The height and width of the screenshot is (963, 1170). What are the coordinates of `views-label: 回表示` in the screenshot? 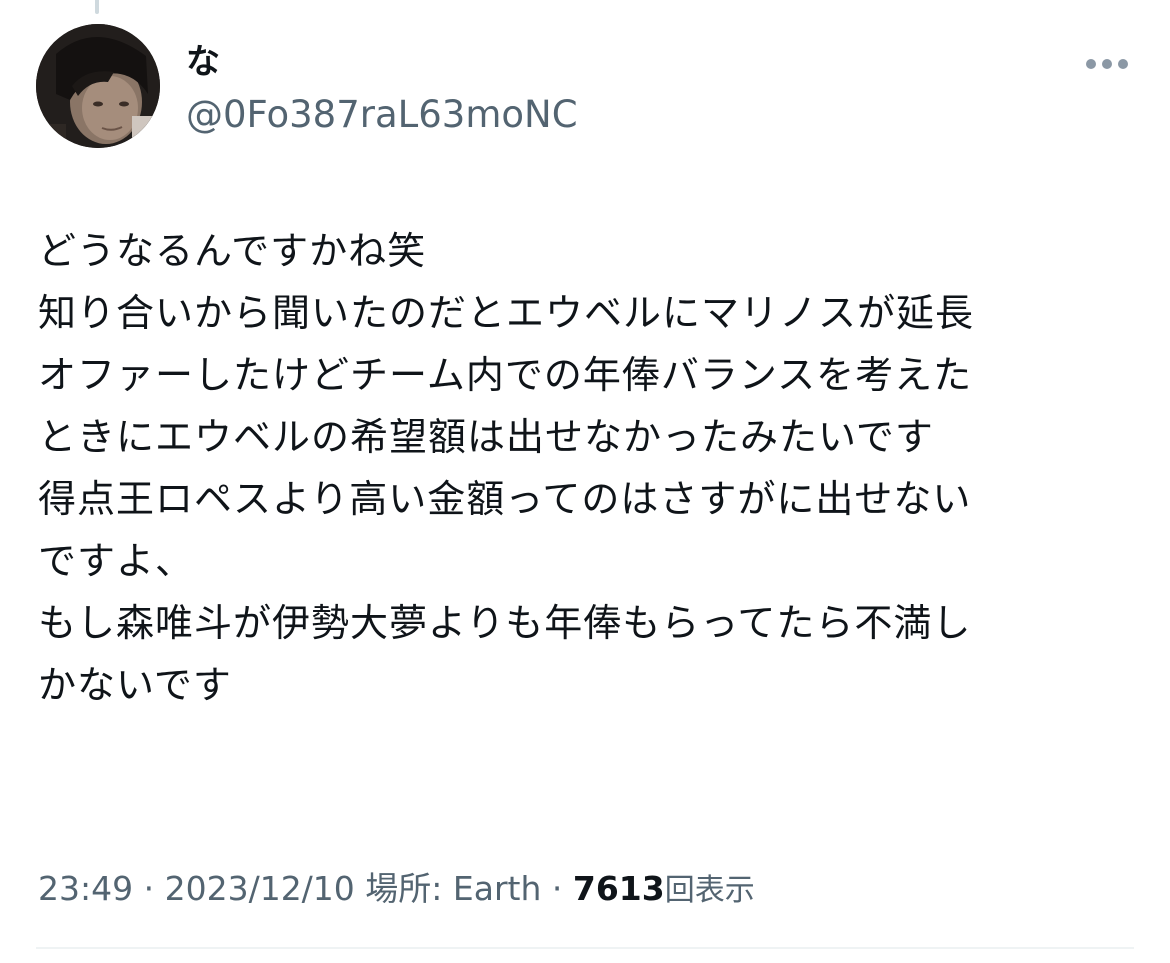 It's located at (709, 890).